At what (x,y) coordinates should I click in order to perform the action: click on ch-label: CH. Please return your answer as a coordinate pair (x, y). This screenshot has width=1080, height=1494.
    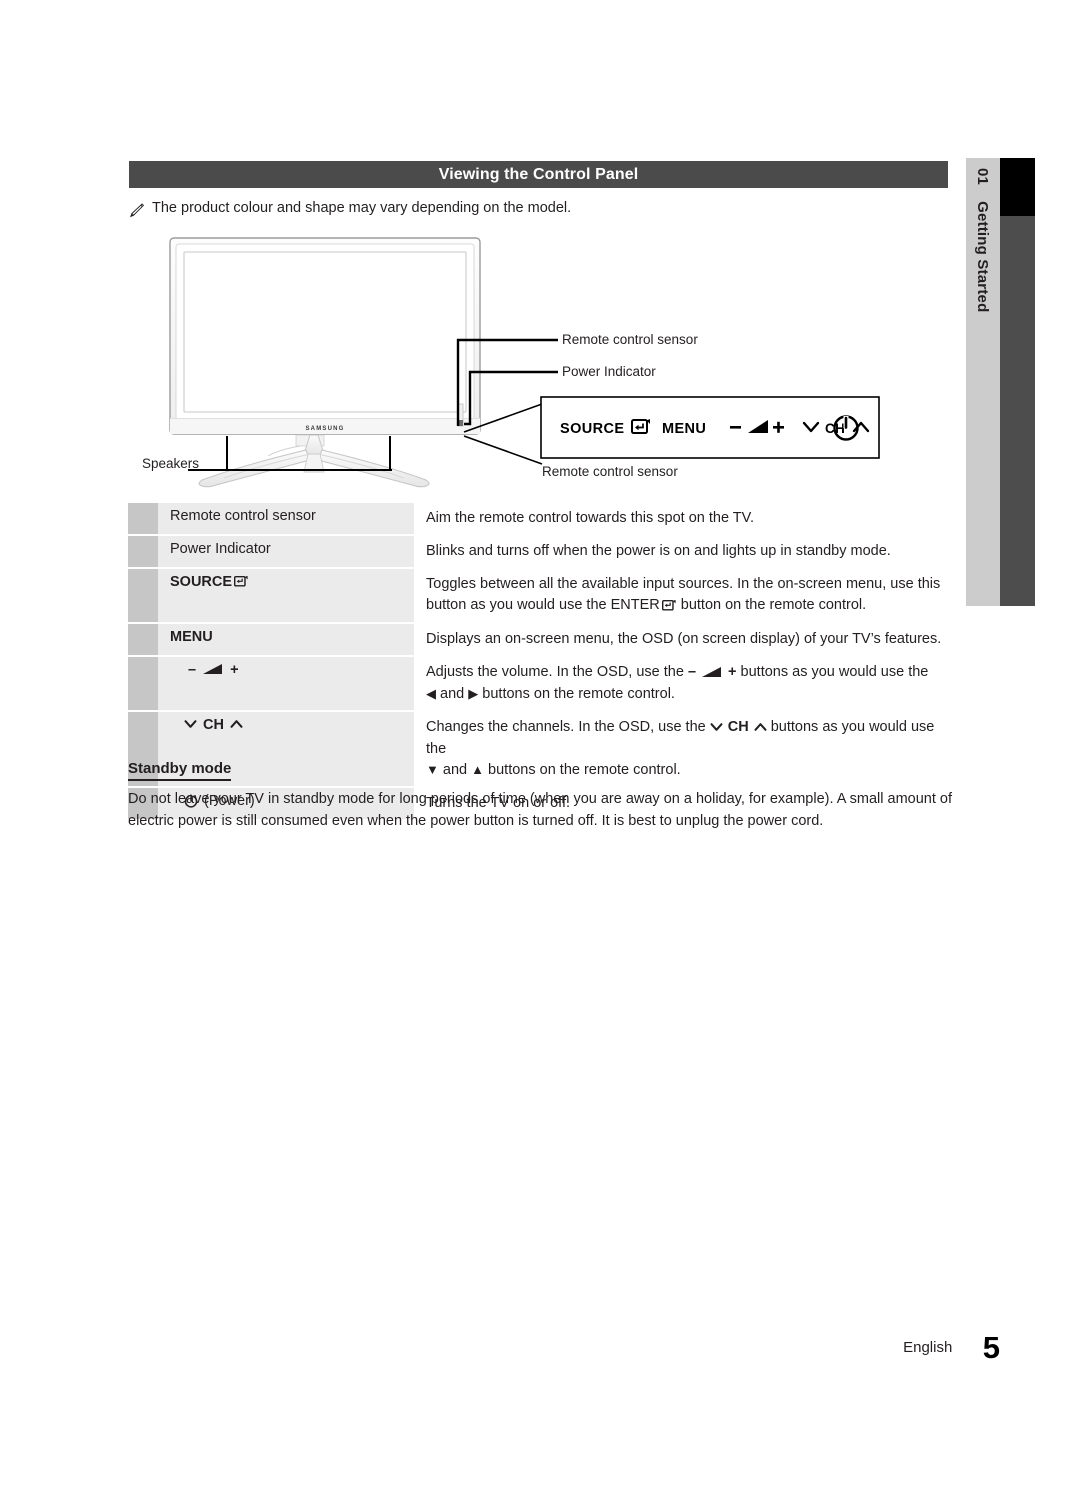
    Looking at the image, I should click on (213, 725).